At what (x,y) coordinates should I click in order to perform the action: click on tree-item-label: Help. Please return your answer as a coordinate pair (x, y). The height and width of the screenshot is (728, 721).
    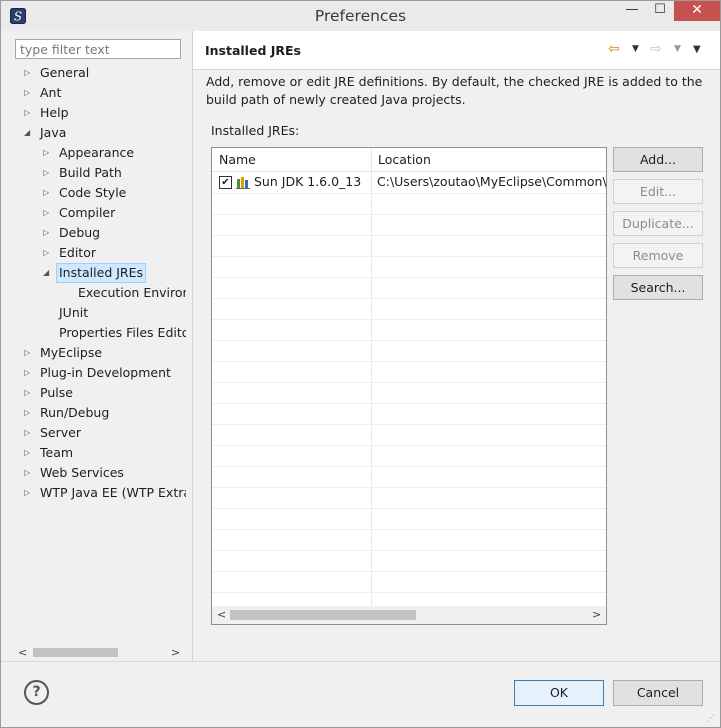
    Looking at the image, I should click on (54, 112).